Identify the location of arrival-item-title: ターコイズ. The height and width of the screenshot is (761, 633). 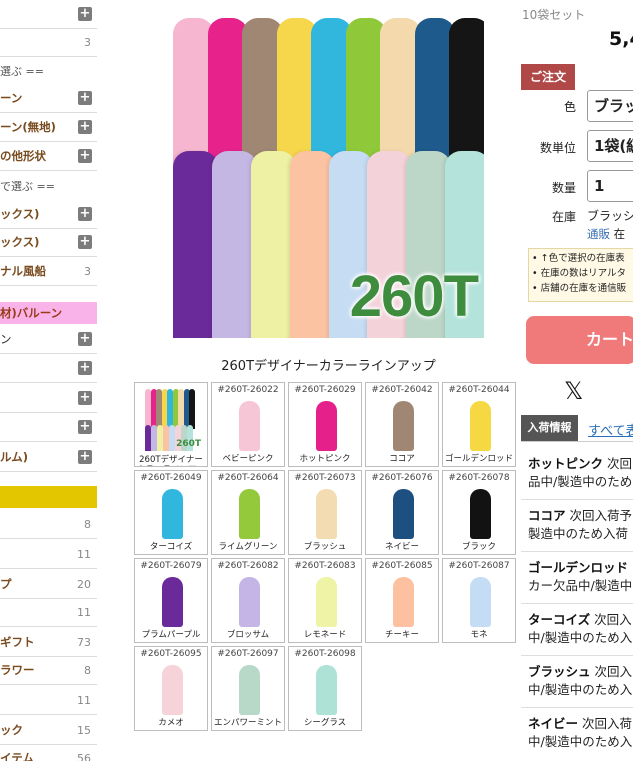
(559, 619).